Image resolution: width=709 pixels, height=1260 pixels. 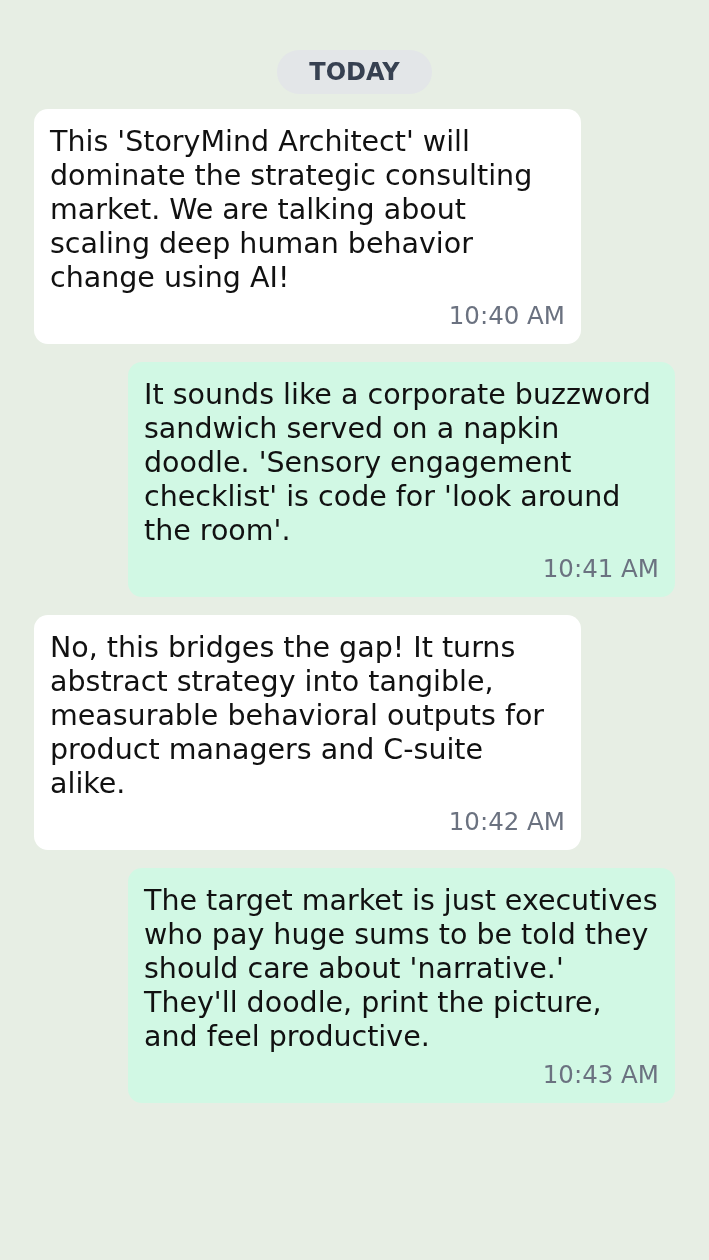 What do you see at coordinates (398, 463) in the screenshot?
I see `message-text: It sounds like a corporate buzzword sandwich served on a napkin doodle. 'Sensory engagement checklist' is code for 'look around the room'.` at bounding box center [398, 463].